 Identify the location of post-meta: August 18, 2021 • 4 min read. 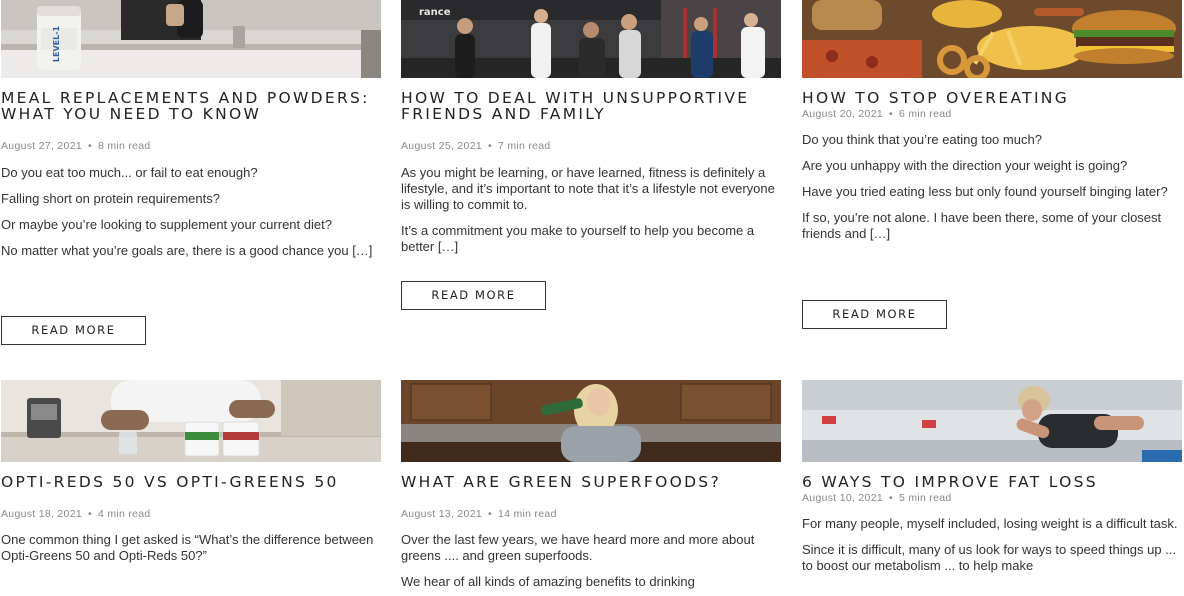
(76, 514).